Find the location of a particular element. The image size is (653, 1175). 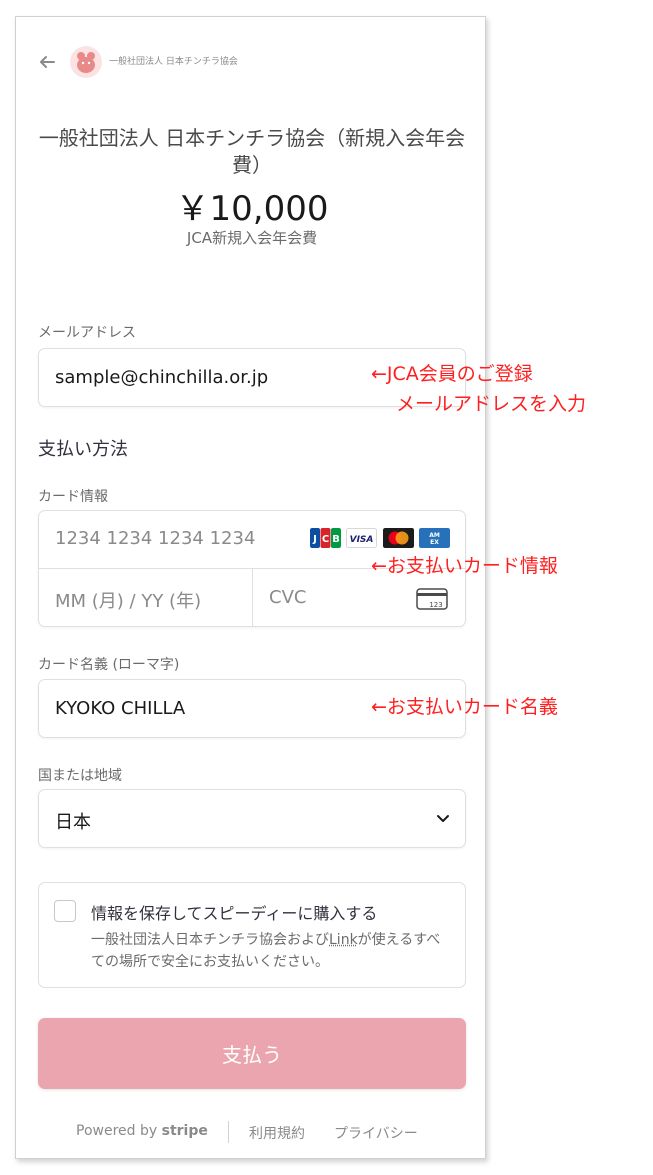

email-annotation-line1: ←JCA会員のご登録 is located at coordinates (452, 374).